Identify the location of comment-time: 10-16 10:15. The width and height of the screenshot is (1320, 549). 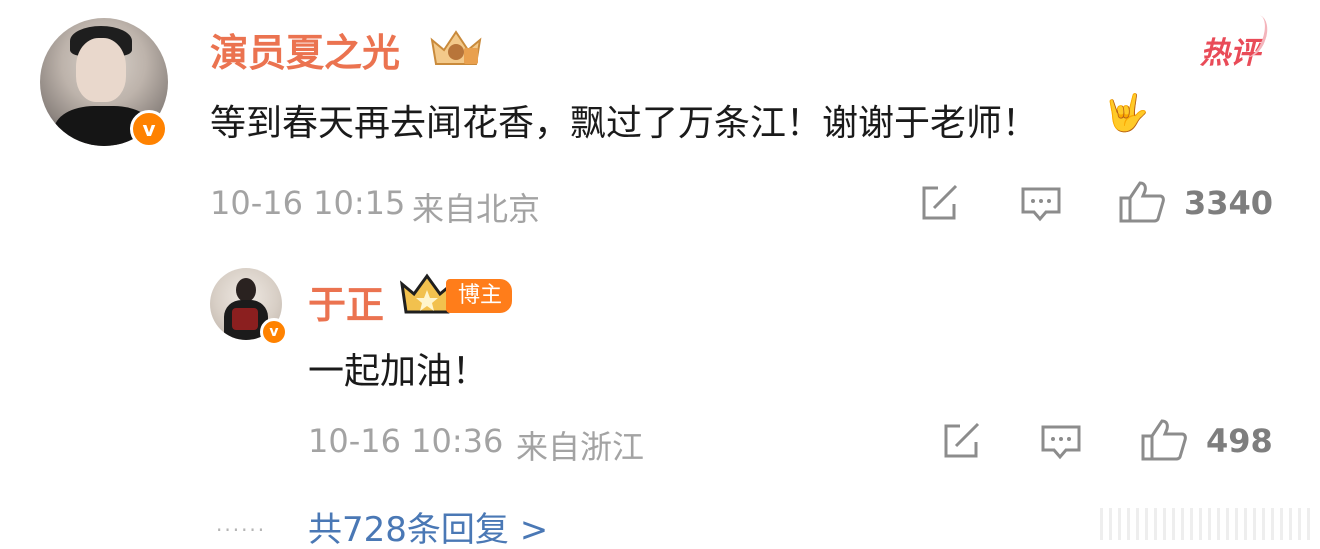
(308, 203).